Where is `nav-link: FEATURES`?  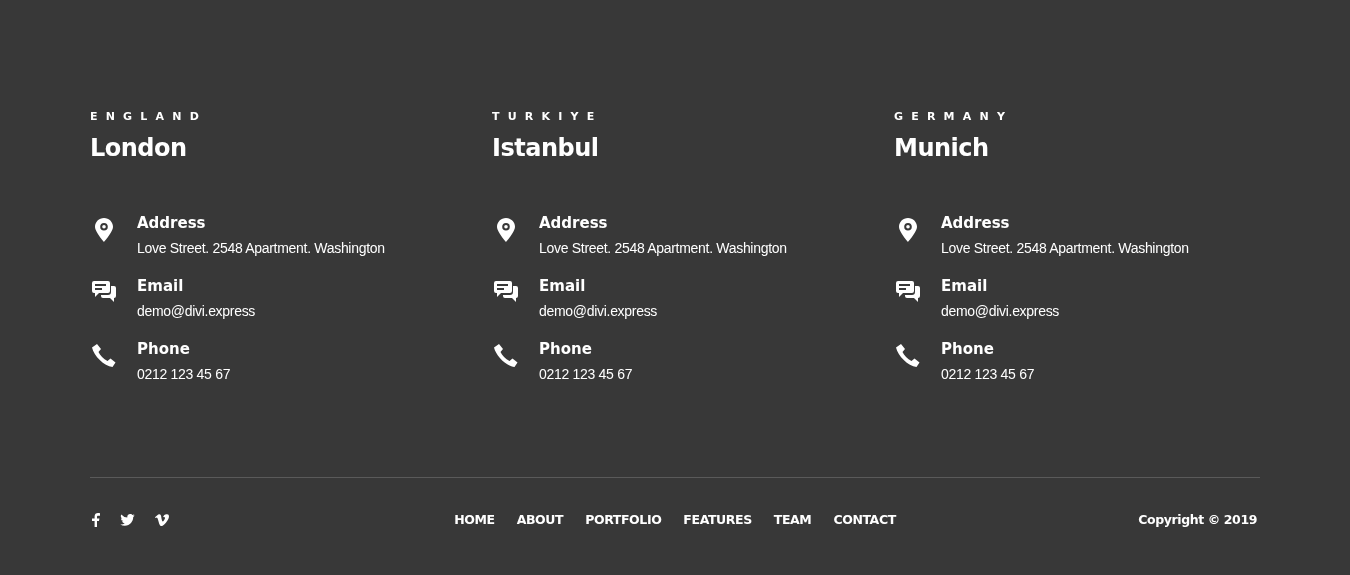 nav-link: FEATURES is located at coordinates (717, 519).